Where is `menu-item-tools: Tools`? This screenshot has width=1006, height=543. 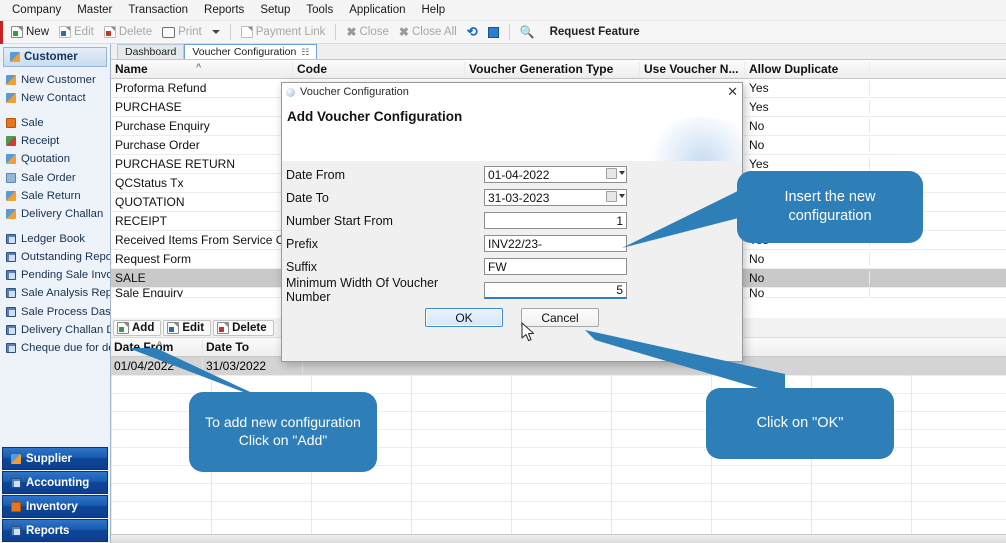 menu-item-tools: Tools is located at coordinates (319, 10).